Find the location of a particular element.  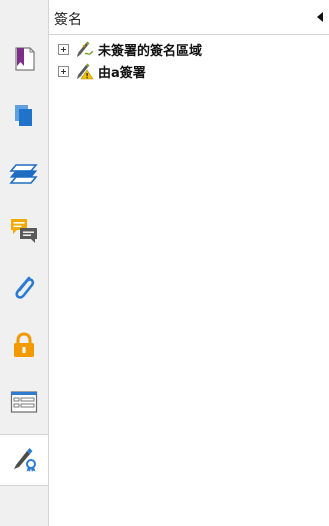

attachments-button is located at coordinates (24, 289).